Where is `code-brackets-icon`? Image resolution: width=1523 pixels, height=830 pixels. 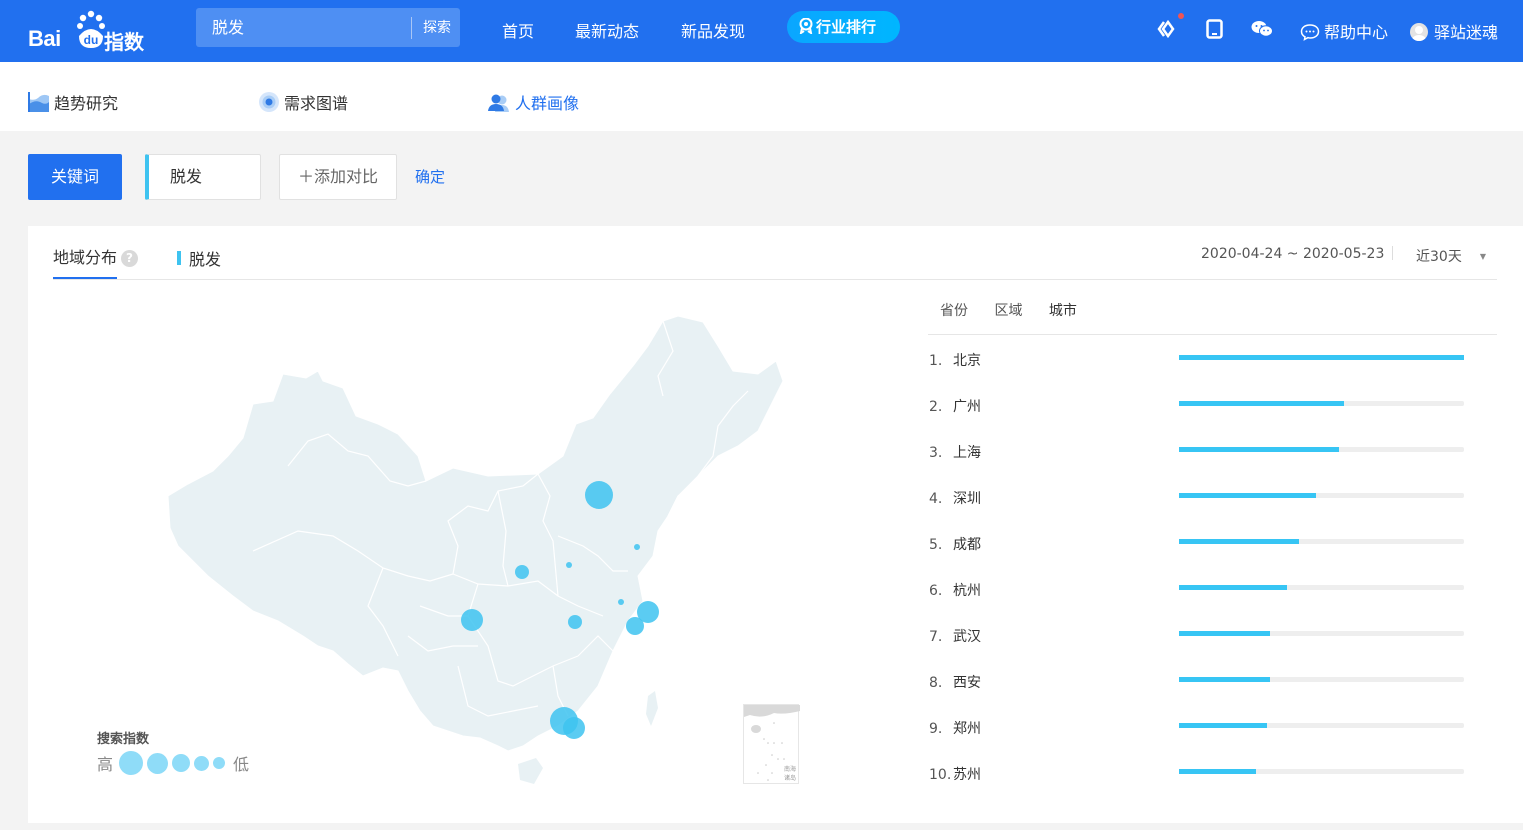 code-brackets-icon is located at coordinates (1167, 29).